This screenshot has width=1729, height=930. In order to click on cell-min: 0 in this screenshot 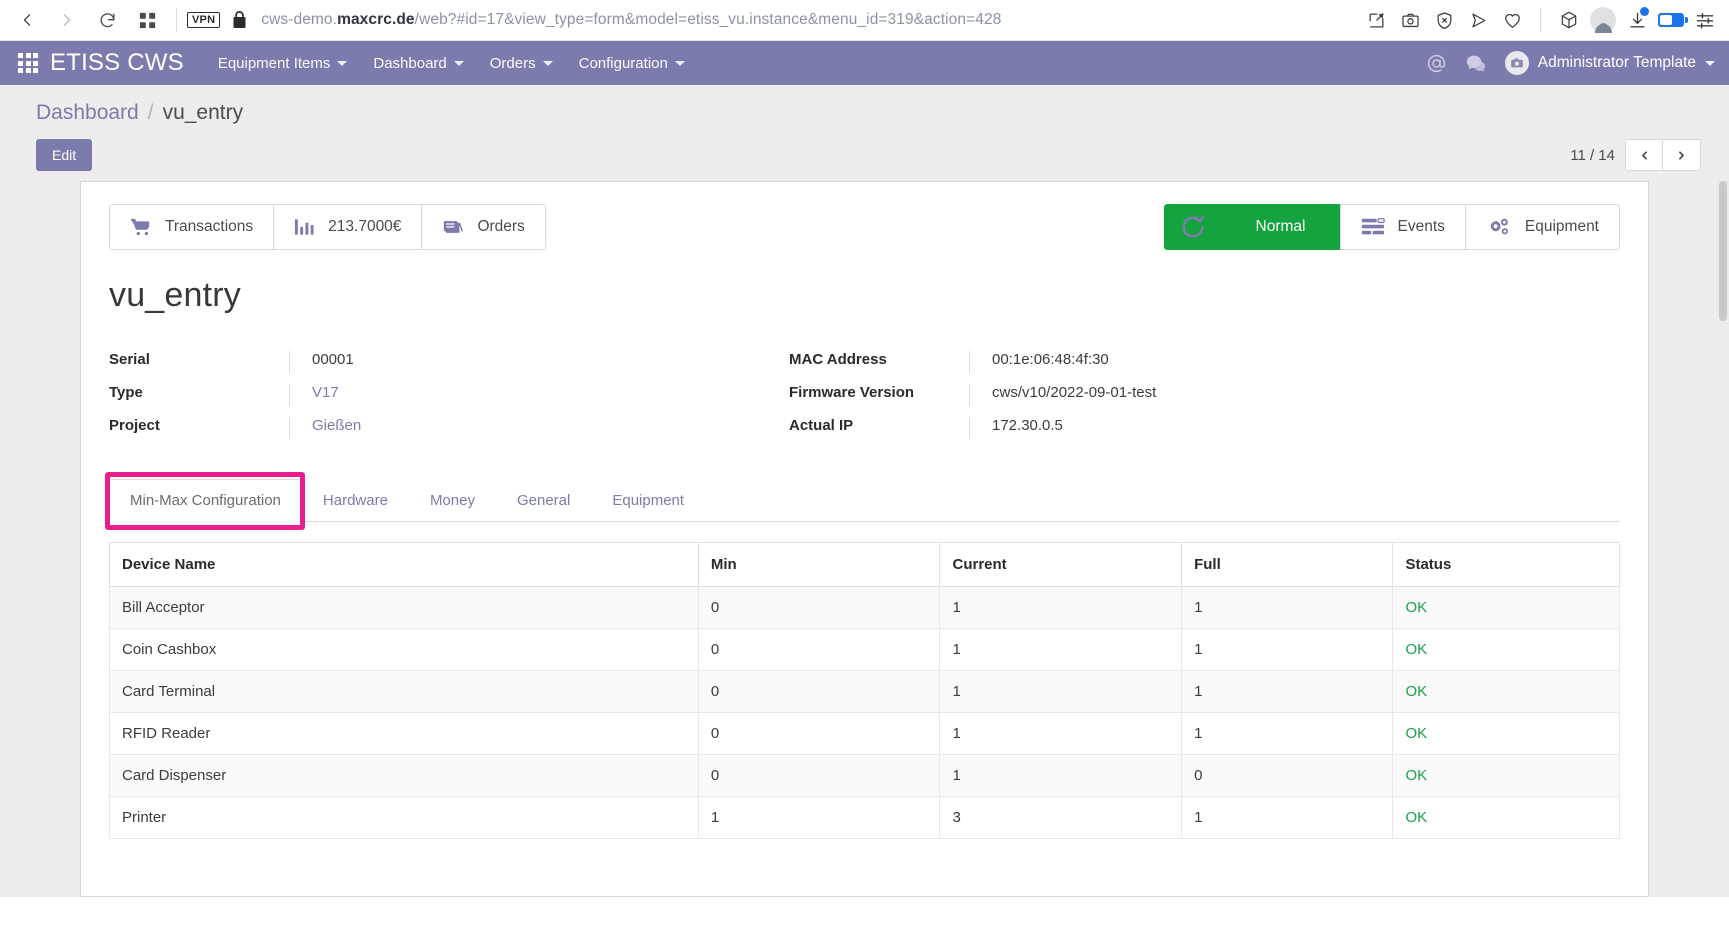, I will do `click(819, 649)`.